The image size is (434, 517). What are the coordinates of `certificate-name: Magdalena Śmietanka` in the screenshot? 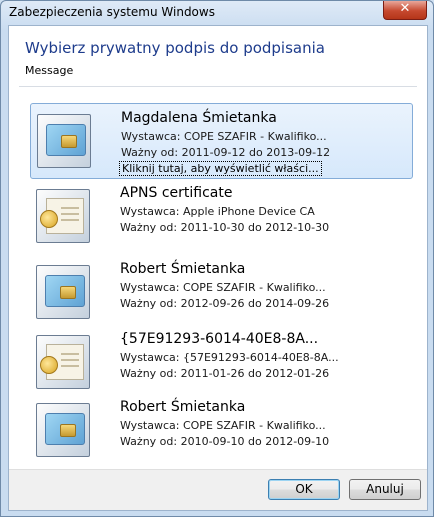 It's located at (199, 118).